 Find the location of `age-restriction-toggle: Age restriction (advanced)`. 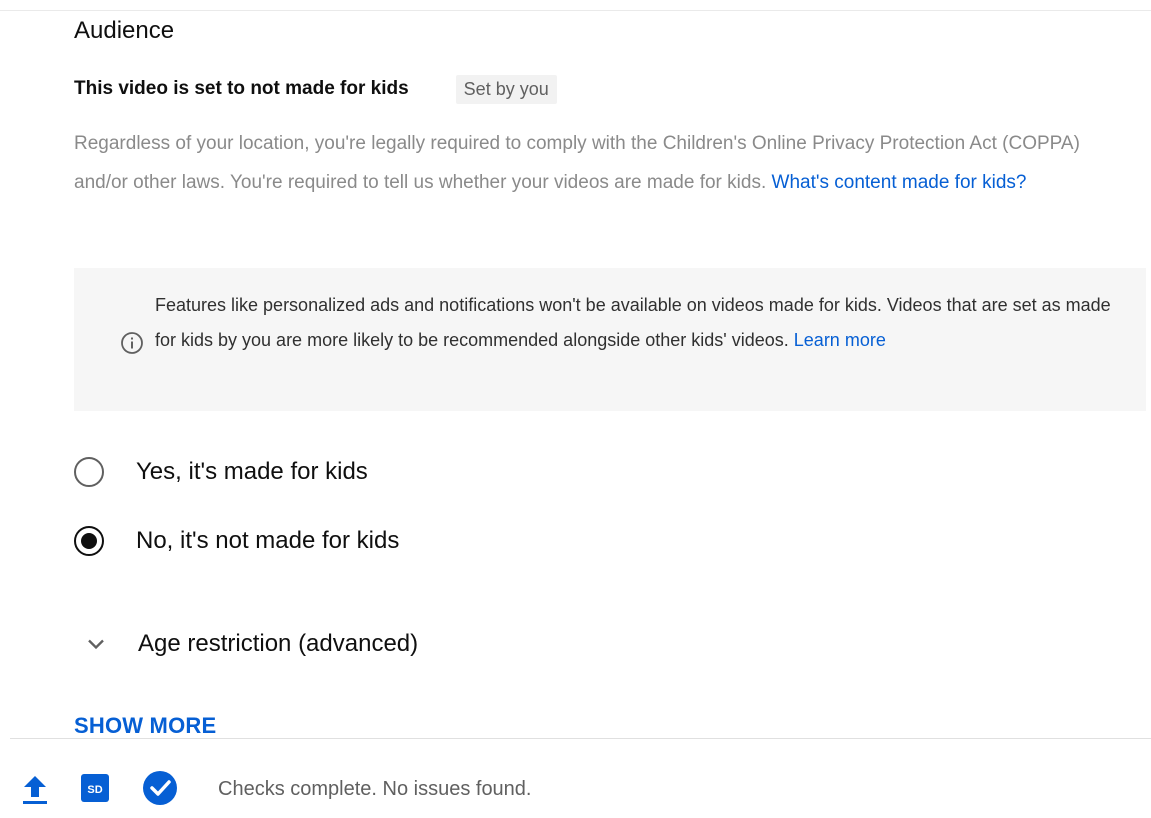

age-restriction-toggle: Age restriction (advanced) is located at coordinates (246, 644).